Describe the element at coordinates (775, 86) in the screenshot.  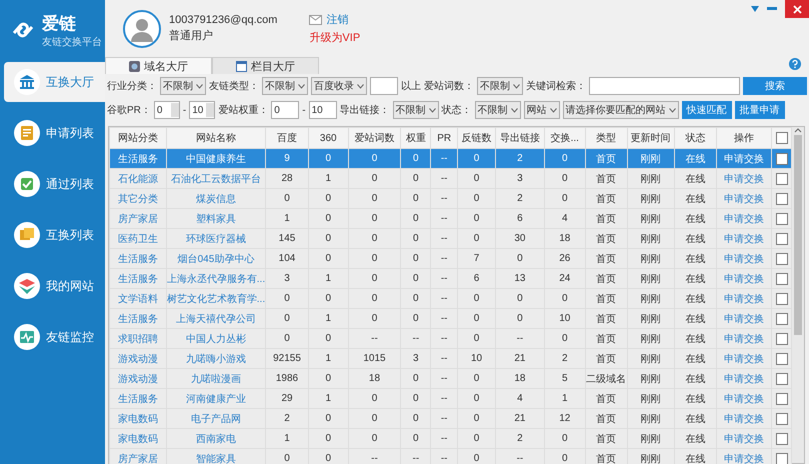
I see `action-button: 搜索` at that location.